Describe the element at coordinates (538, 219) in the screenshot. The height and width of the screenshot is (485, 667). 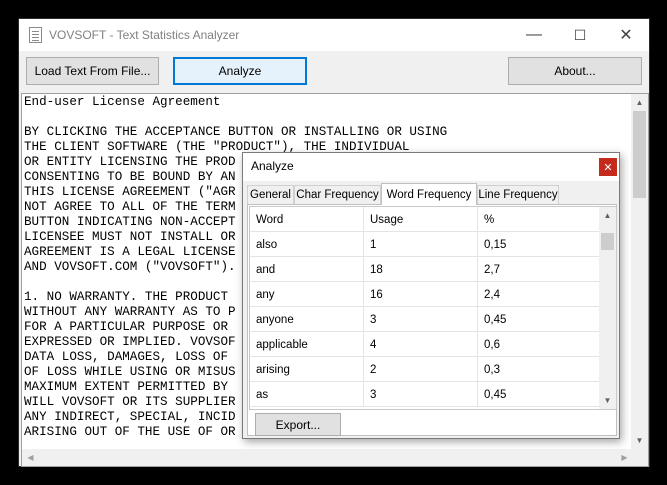
I see `column-header-percent: %` at that location.